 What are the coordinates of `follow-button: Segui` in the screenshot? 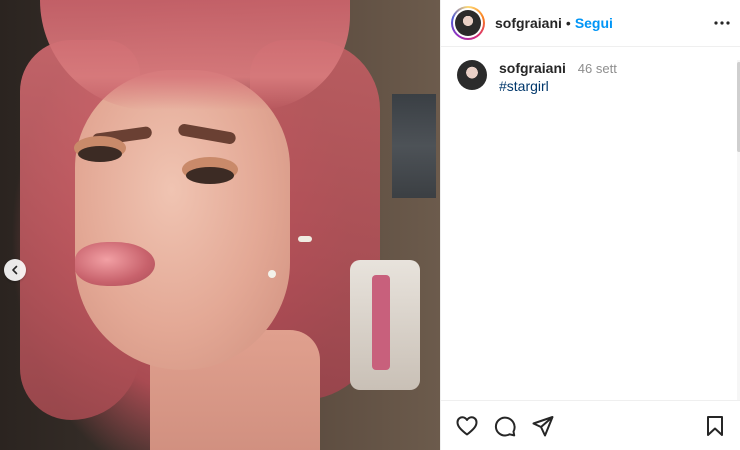 It's located at (594, 23).